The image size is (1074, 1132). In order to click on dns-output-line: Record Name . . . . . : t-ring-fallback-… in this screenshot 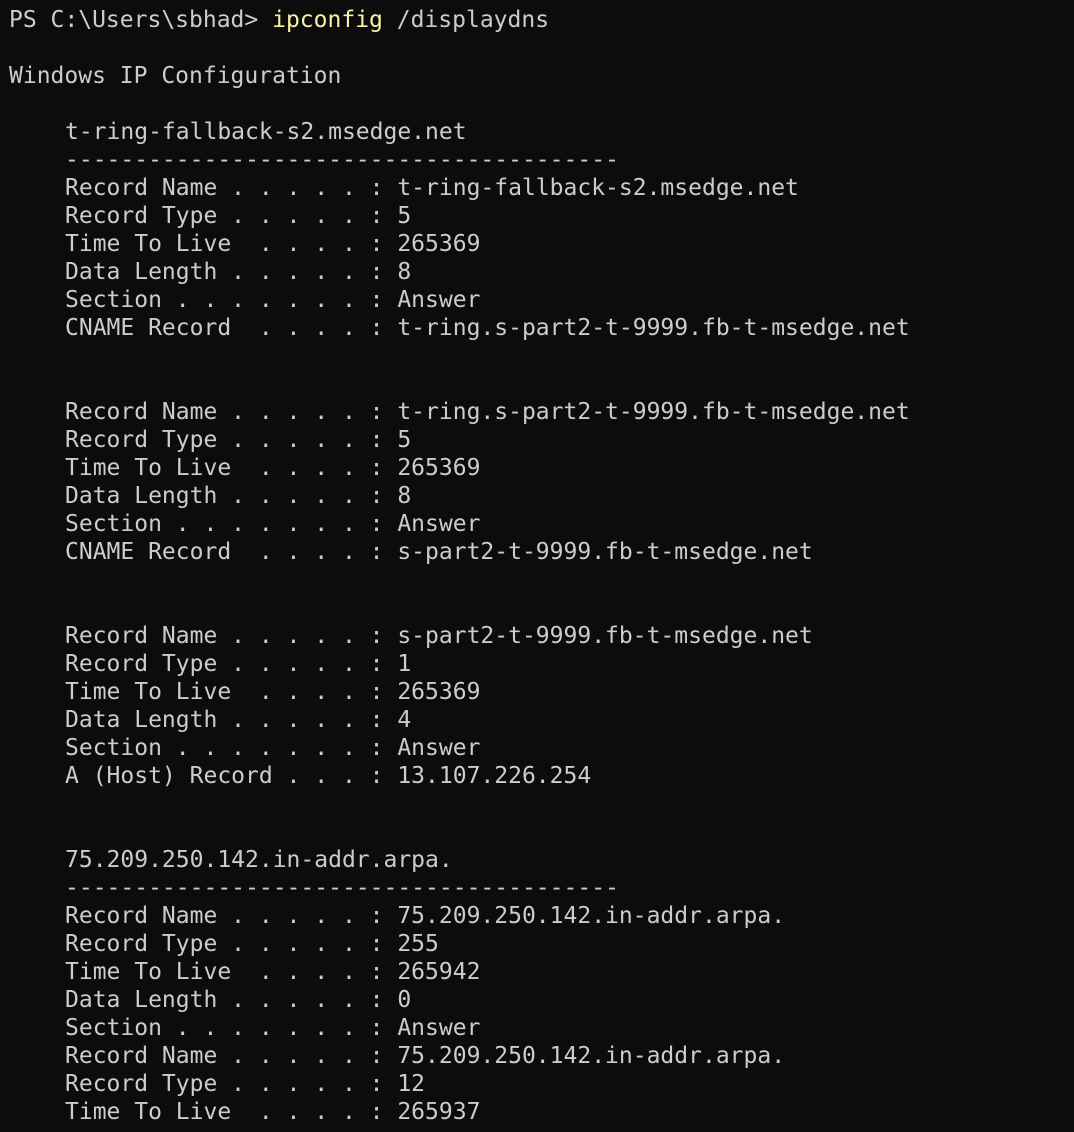, I will do `click(432, 188)`.